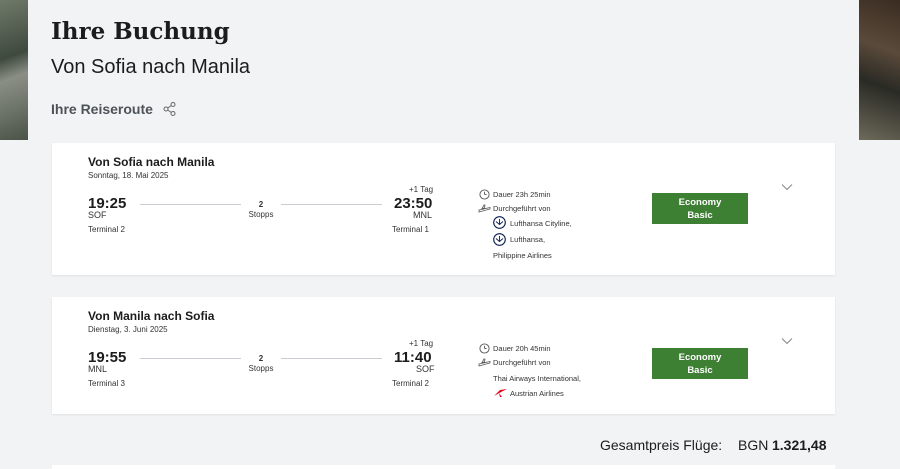 The image size is (900, 469). Describe the element at coordinates (799, 445) in the screenshot. I see `total-price-amount: 1.321,48` at that location.